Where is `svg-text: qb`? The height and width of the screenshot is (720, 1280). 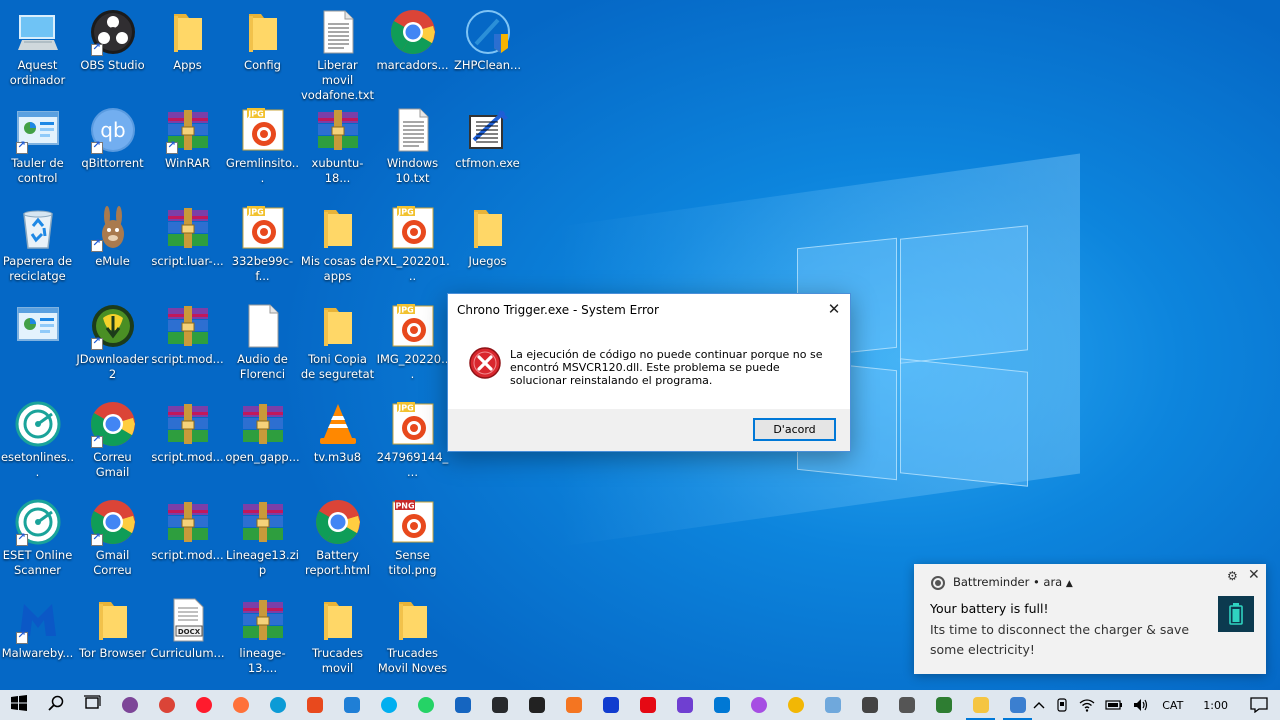 svg-text: qb is located at coordinates (112, 130).